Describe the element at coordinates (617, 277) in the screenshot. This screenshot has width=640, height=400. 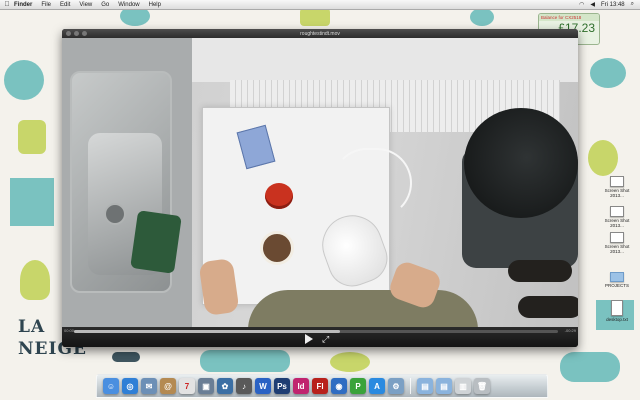
I see `folder-icon` at that location.